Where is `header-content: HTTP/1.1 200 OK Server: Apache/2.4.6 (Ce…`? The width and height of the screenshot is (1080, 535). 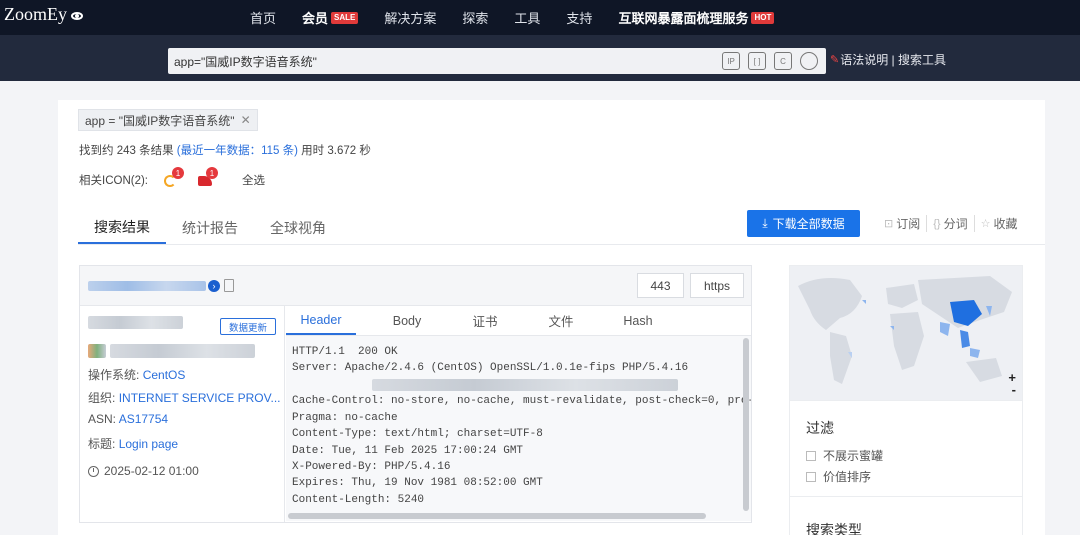 header-content: HTTP/1.1 200 OK Server: Apache/2.4.6 (Ce… is located at coordinates (518, 428).